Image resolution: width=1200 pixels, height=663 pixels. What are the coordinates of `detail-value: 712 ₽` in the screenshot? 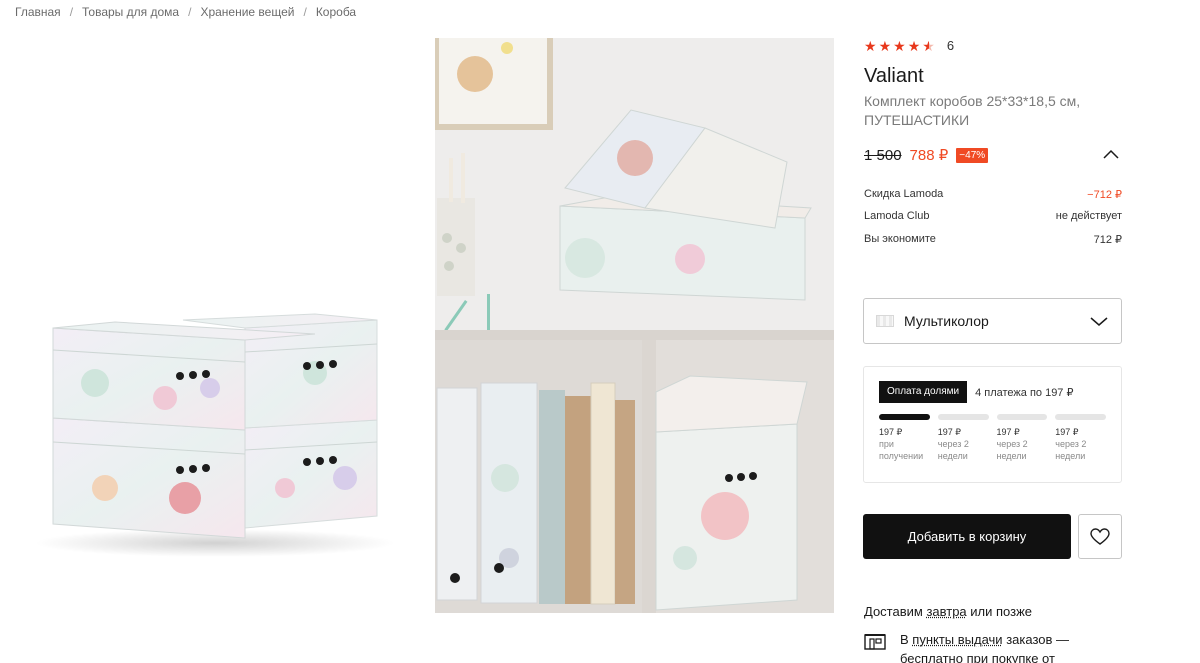 It's located at (1107, 240).